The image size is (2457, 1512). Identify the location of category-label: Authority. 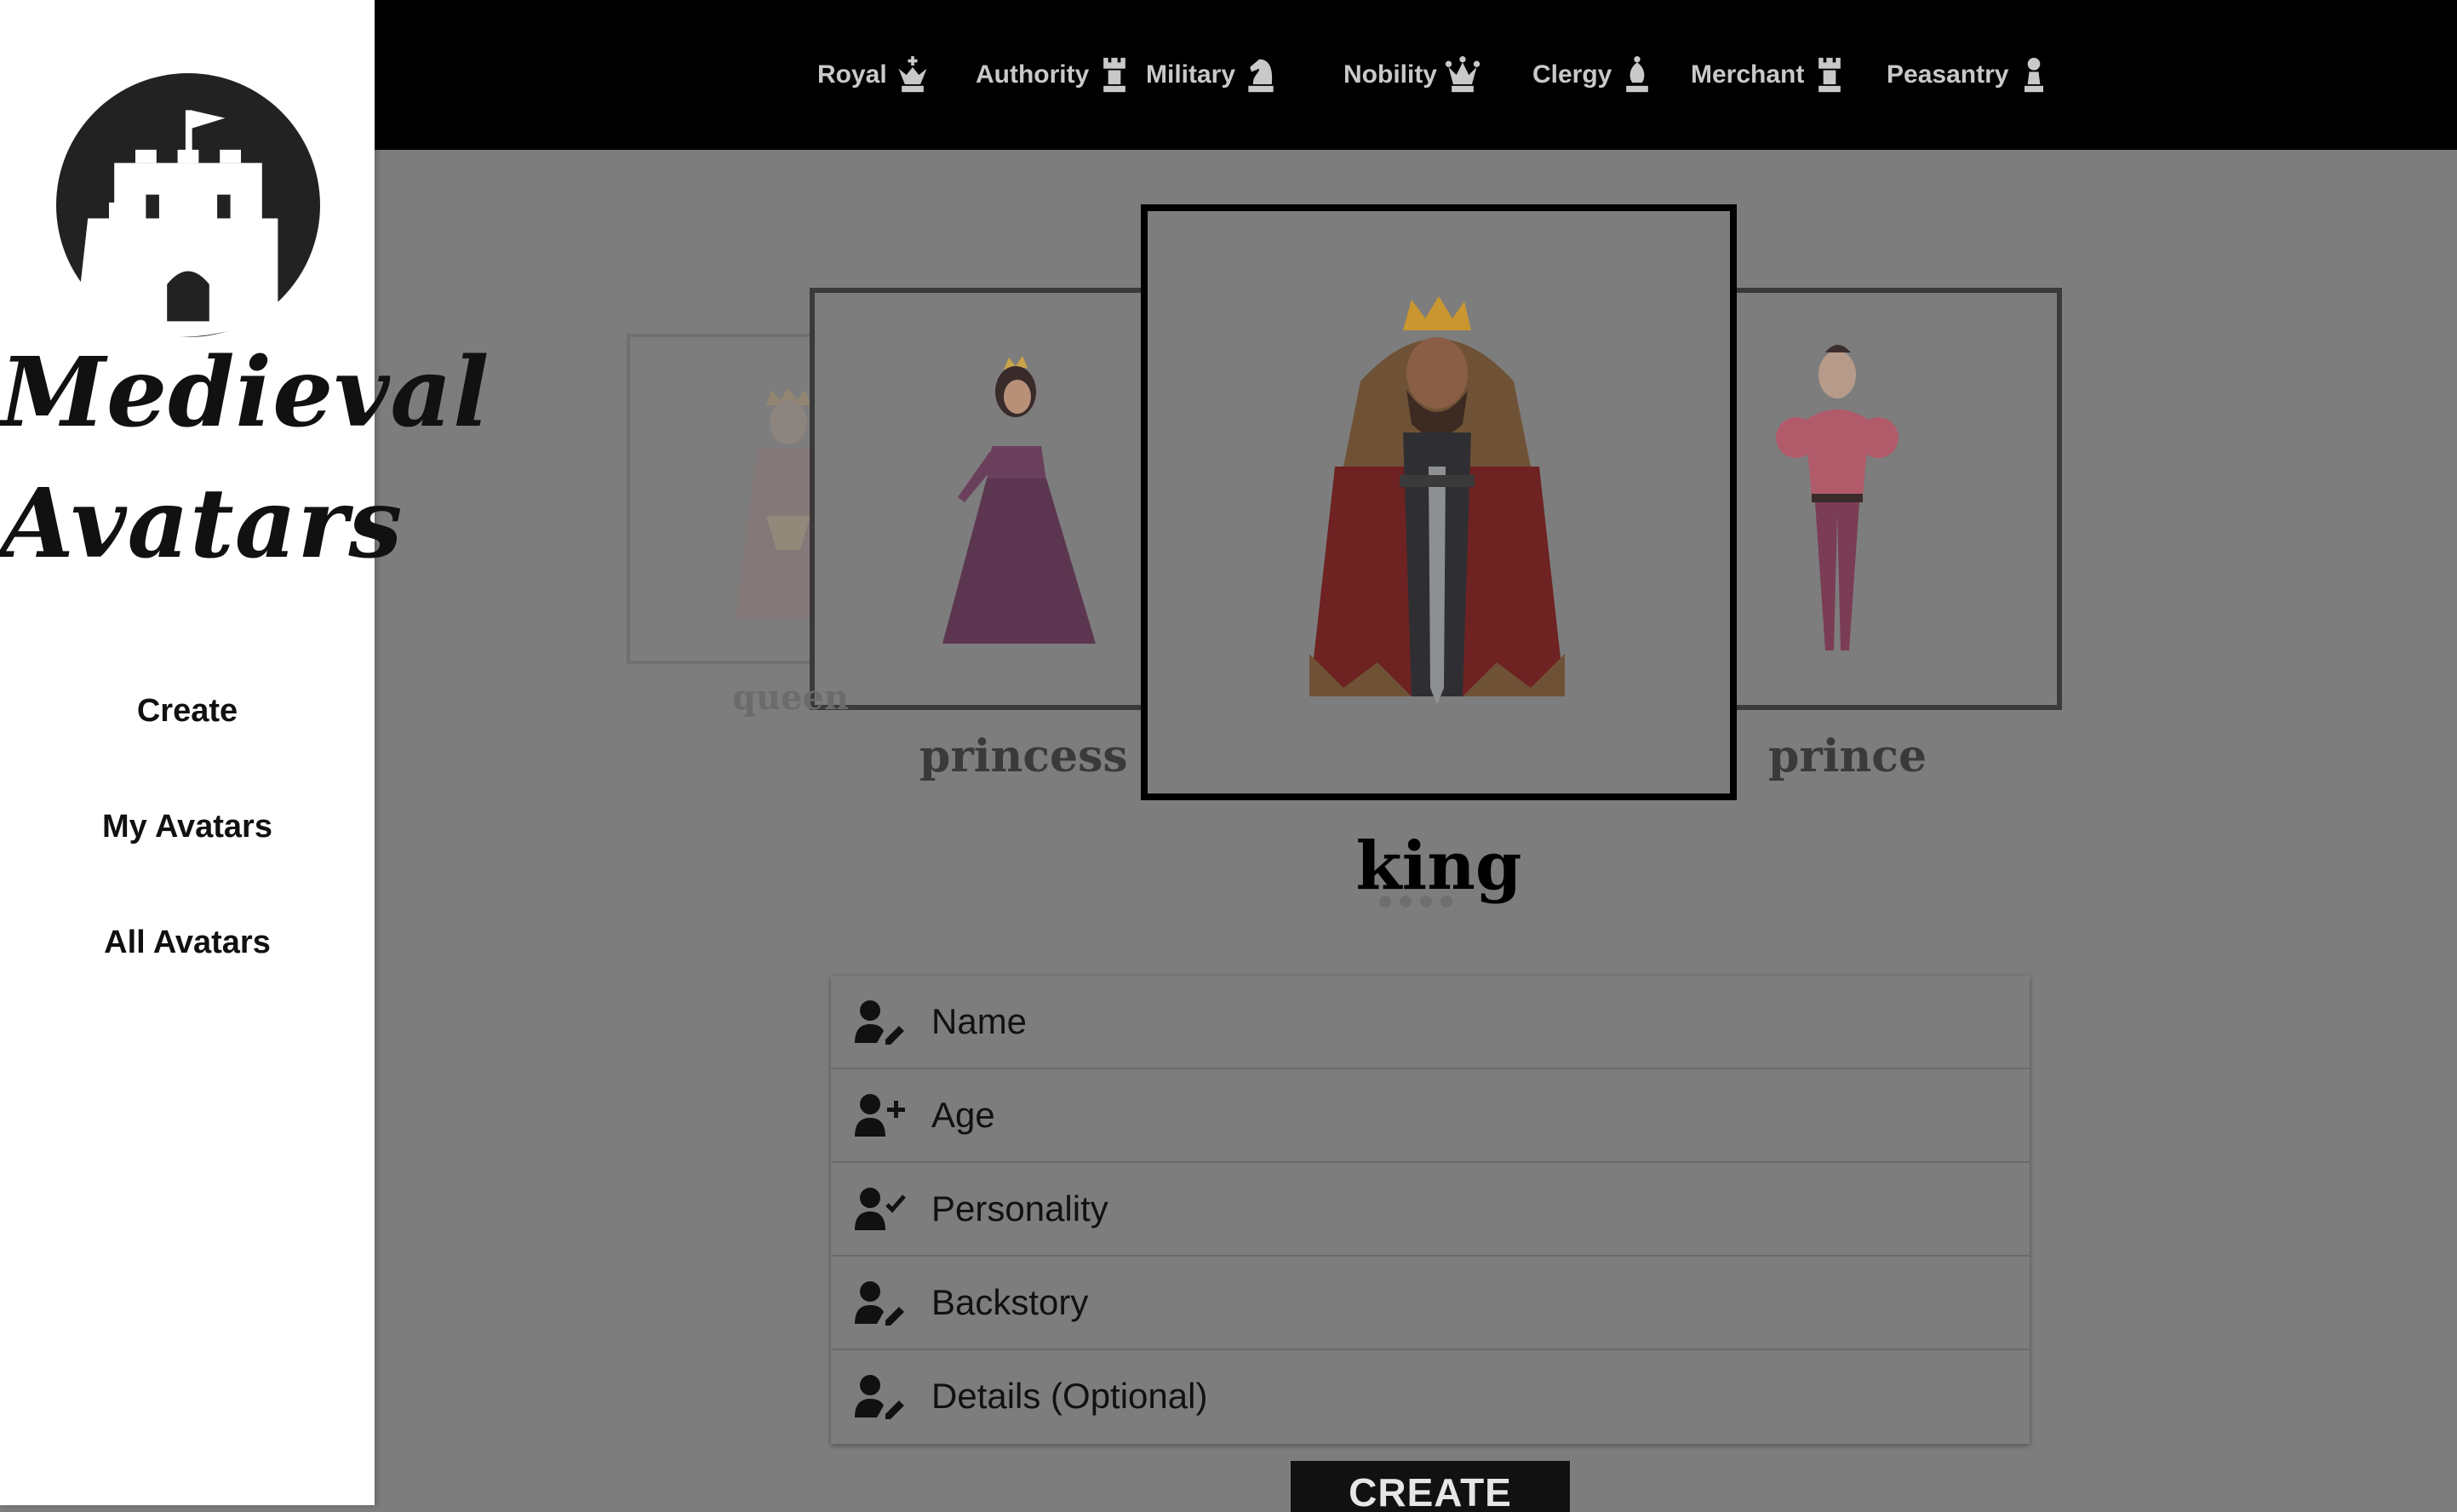
(1033, 74).